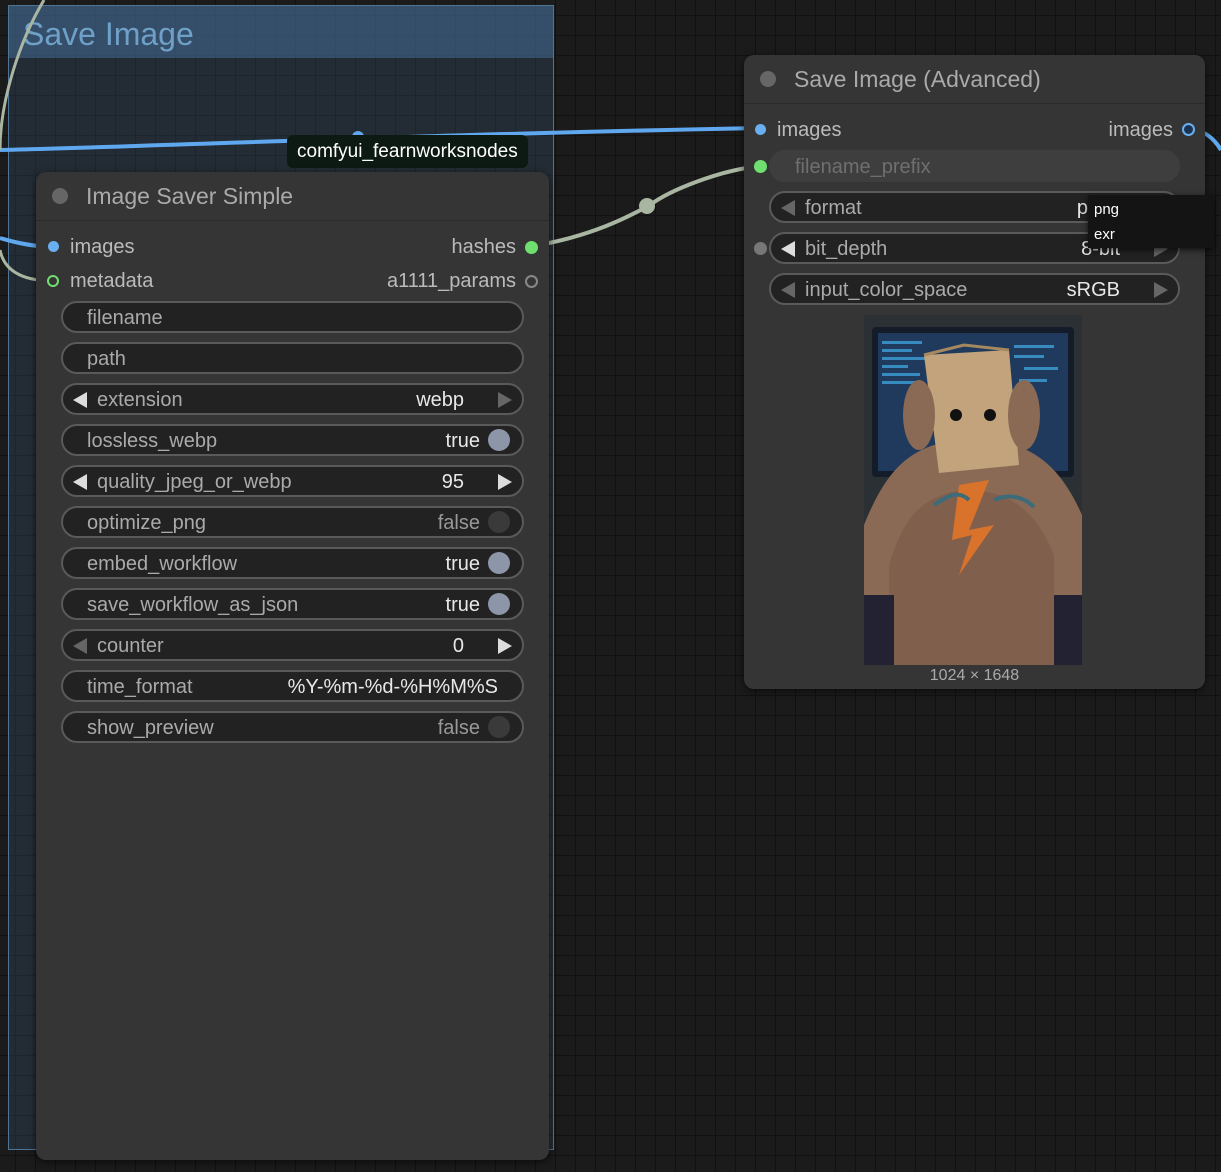 This screenshot has width=1221, height=1172. I want to click on filename-prefix-field: filename_prefix, so click(974, 166).